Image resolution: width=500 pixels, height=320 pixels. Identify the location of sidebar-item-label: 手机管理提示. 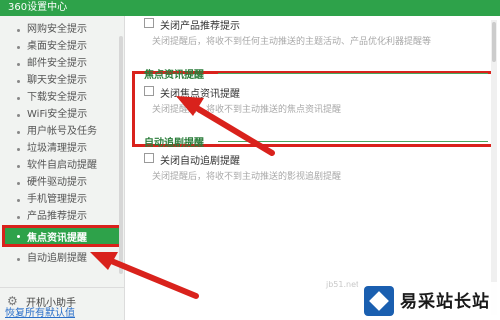
(57, 199).